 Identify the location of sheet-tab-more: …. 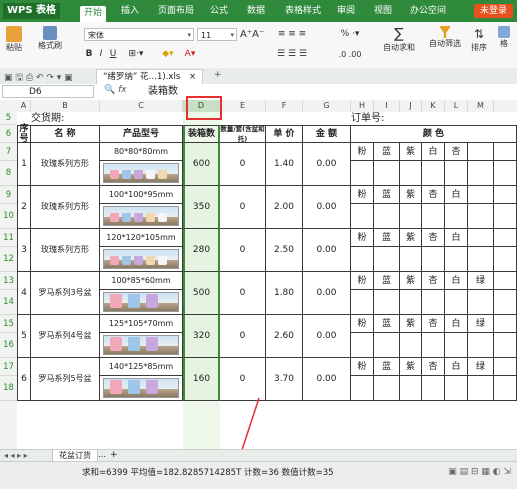
(102, 454).